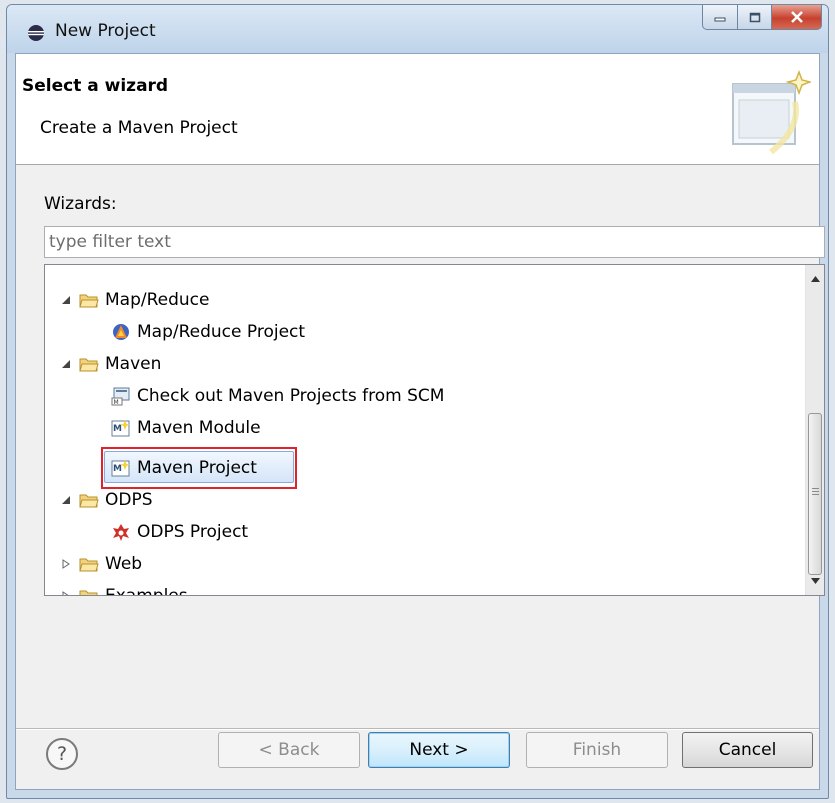 Image resolution: width=835 pixels, height=803 pixels. What do you see at coordinates (291, 396) in the screenshot?
I see `tree-item-label: Check out Maven Projects from SCM` at bounding box center [291, 396].